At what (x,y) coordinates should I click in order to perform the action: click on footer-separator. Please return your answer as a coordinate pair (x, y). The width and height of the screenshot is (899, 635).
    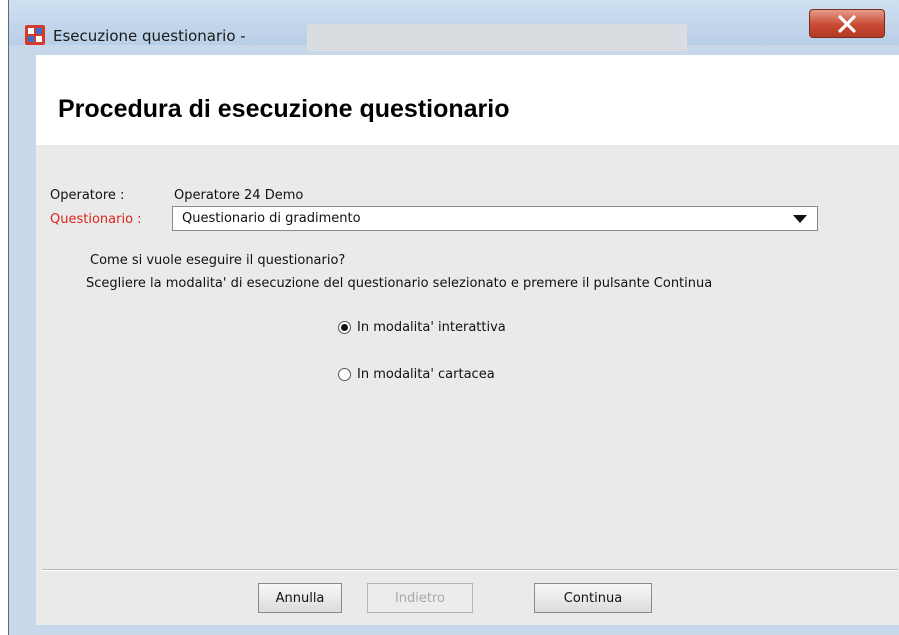
    Looking at the image, I should click on (470, 570).